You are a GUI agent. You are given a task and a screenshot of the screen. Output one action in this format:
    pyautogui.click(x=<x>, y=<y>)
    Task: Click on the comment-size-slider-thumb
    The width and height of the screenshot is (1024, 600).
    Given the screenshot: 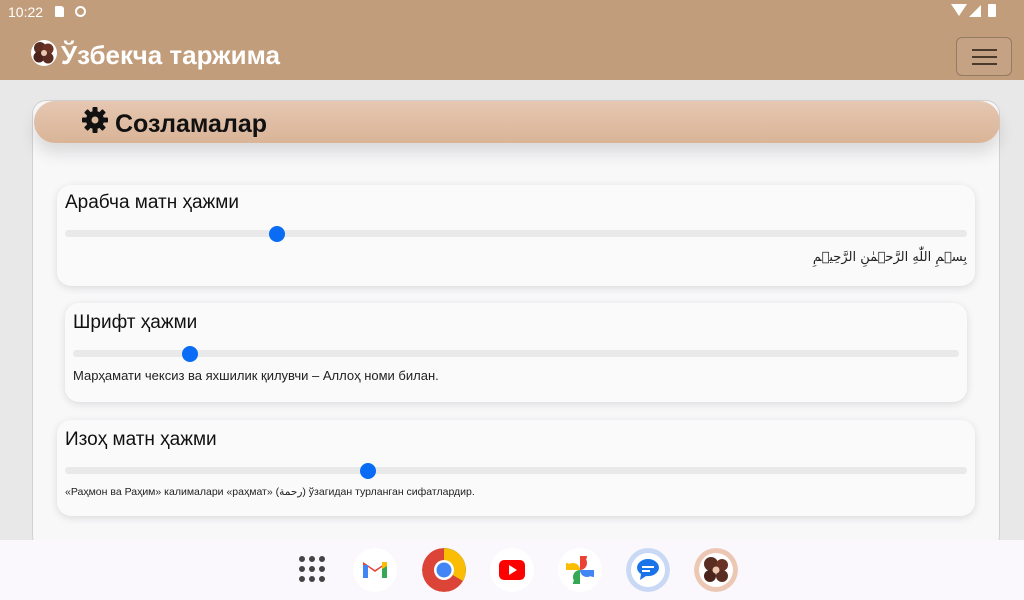 What is the action you would take?
    pyautogui.click(x=368, y=471)
    